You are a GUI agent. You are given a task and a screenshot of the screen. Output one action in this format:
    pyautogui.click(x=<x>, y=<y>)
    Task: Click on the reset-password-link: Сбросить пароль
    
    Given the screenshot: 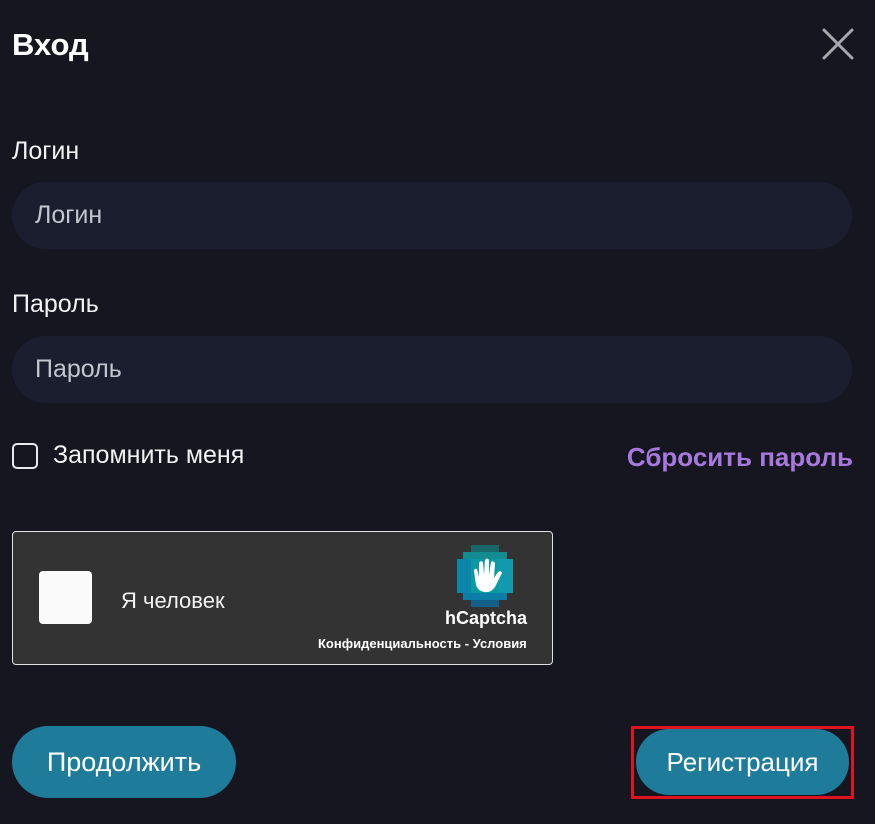 What is the action you would take?
    pyautogui.click(x=740, y=457)
    